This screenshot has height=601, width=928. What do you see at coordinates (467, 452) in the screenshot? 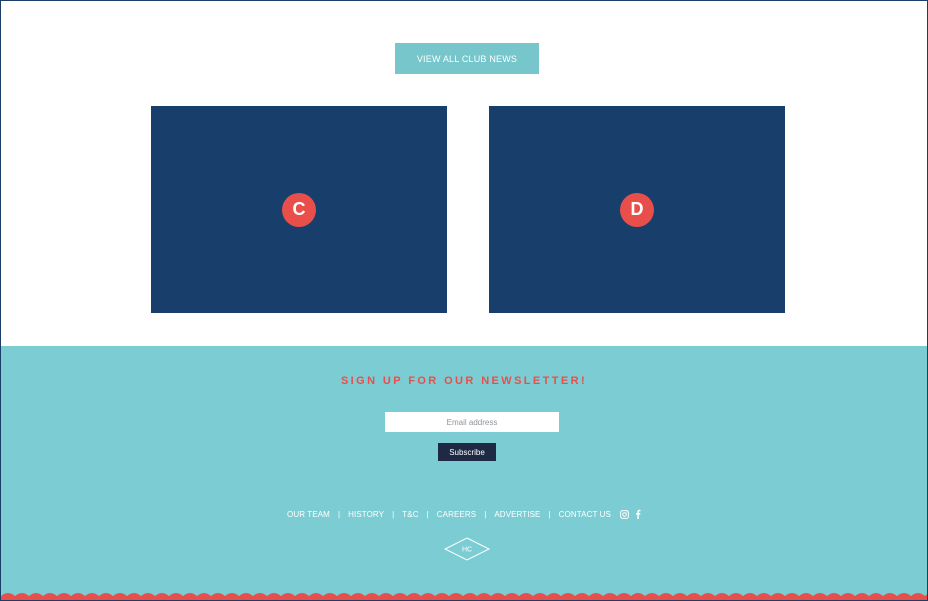
I see `subscribe-button: Subscribe` at bounding box center [467, 452].